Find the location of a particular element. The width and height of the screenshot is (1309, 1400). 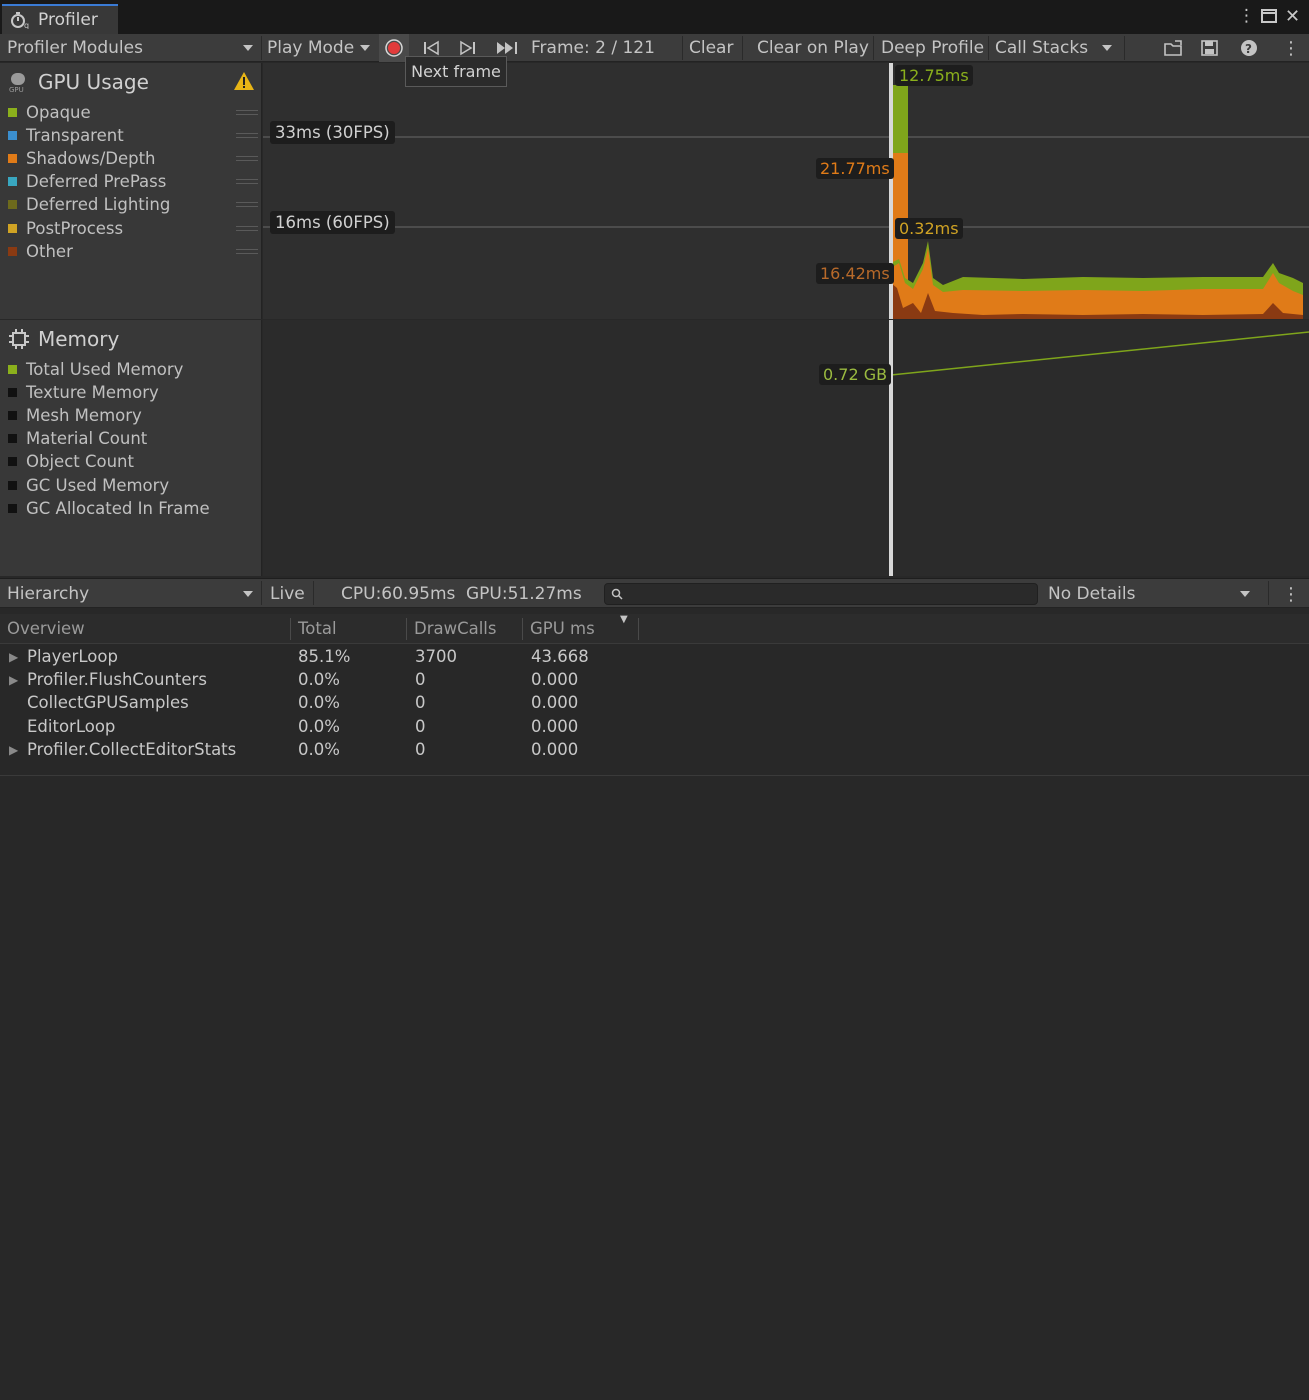

legend-item: Total Used Memory is located at coordinates (133, 369).